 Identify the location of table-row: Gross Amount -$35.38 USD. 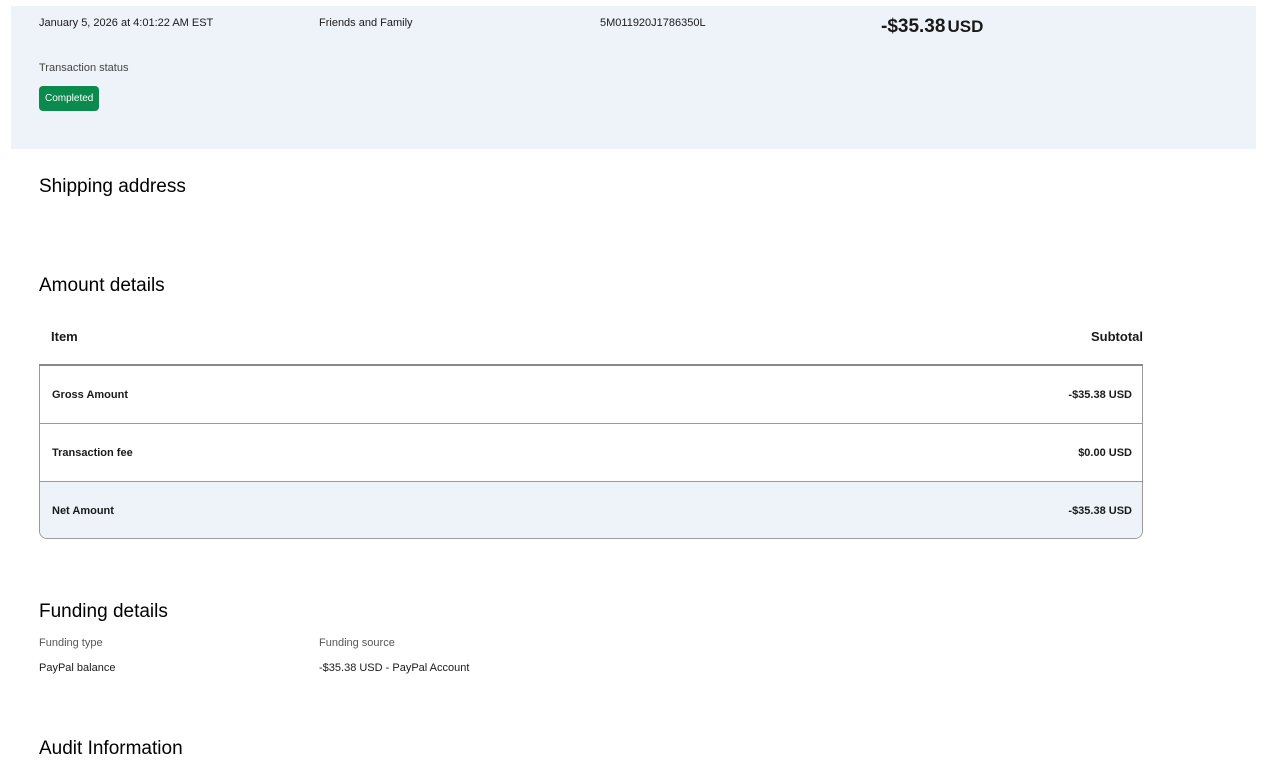
(591, 395).